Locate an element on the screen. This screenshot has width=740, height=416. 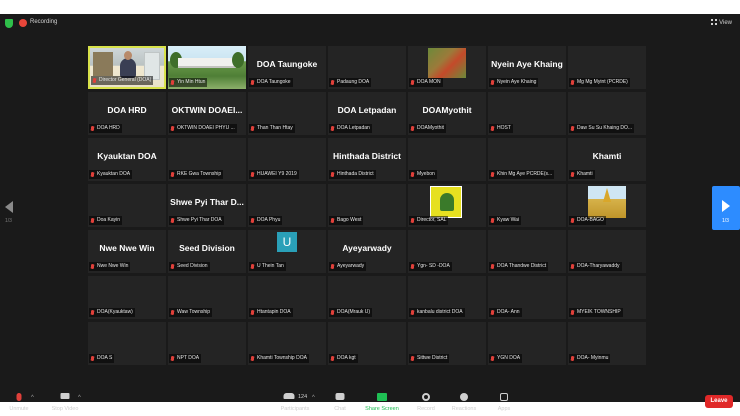
participant-tile: DOA kgt is located at coordinates (367, 343).